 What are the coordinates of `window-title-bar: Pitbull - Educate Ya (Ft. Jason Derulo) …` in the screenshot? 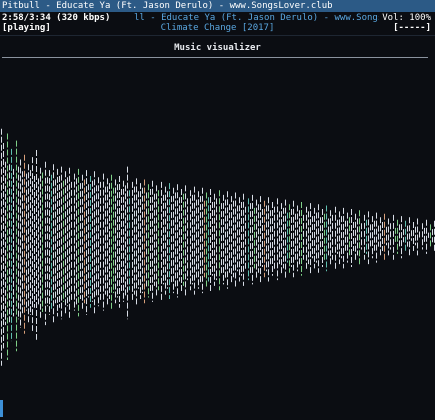 It's located at (217, 6).